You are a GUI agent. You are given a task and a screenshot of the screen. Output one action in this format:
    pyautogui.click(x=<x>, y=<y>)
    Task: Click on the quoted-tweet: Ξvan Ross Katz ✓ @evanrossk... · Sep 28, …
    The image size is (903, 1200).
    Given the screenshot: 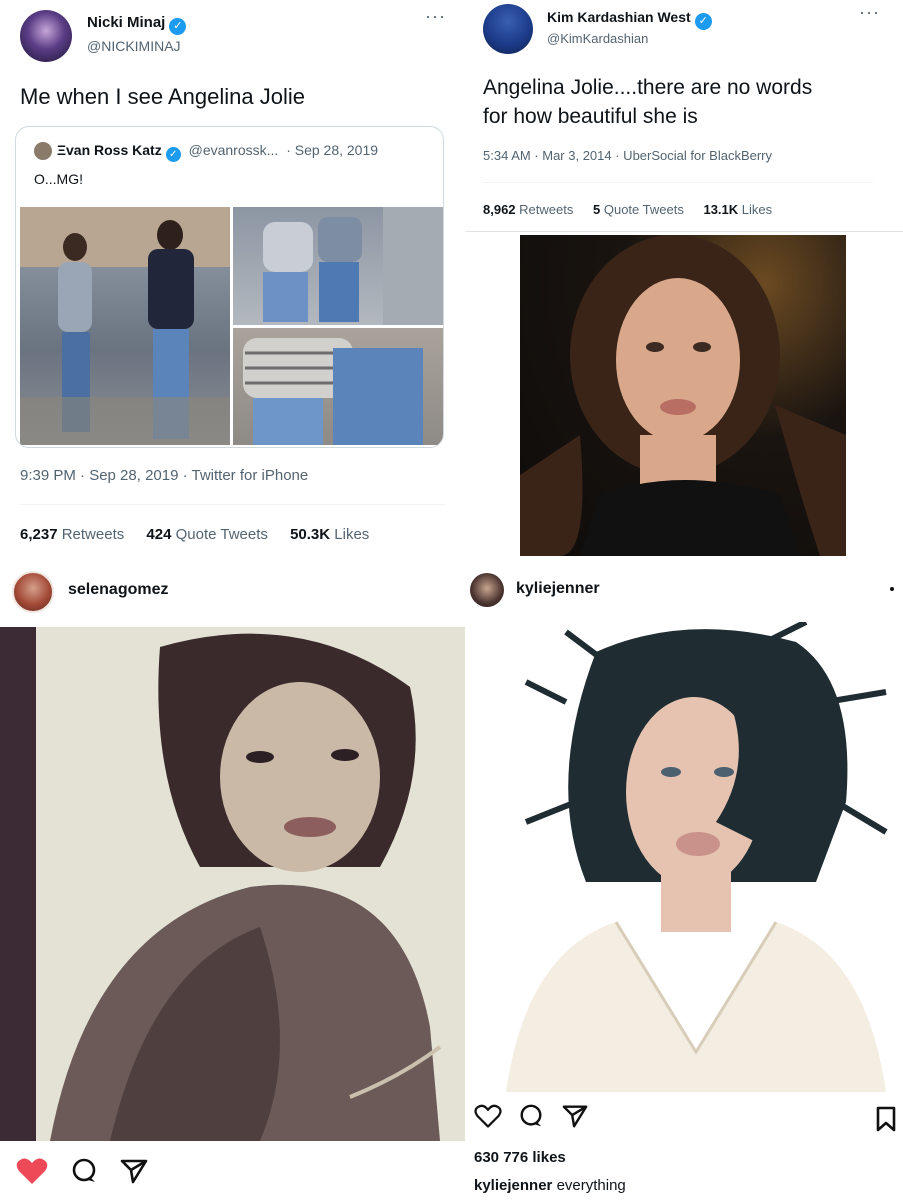 What is the action you would take?
    pyautogui.click(x=229, y=287)
    